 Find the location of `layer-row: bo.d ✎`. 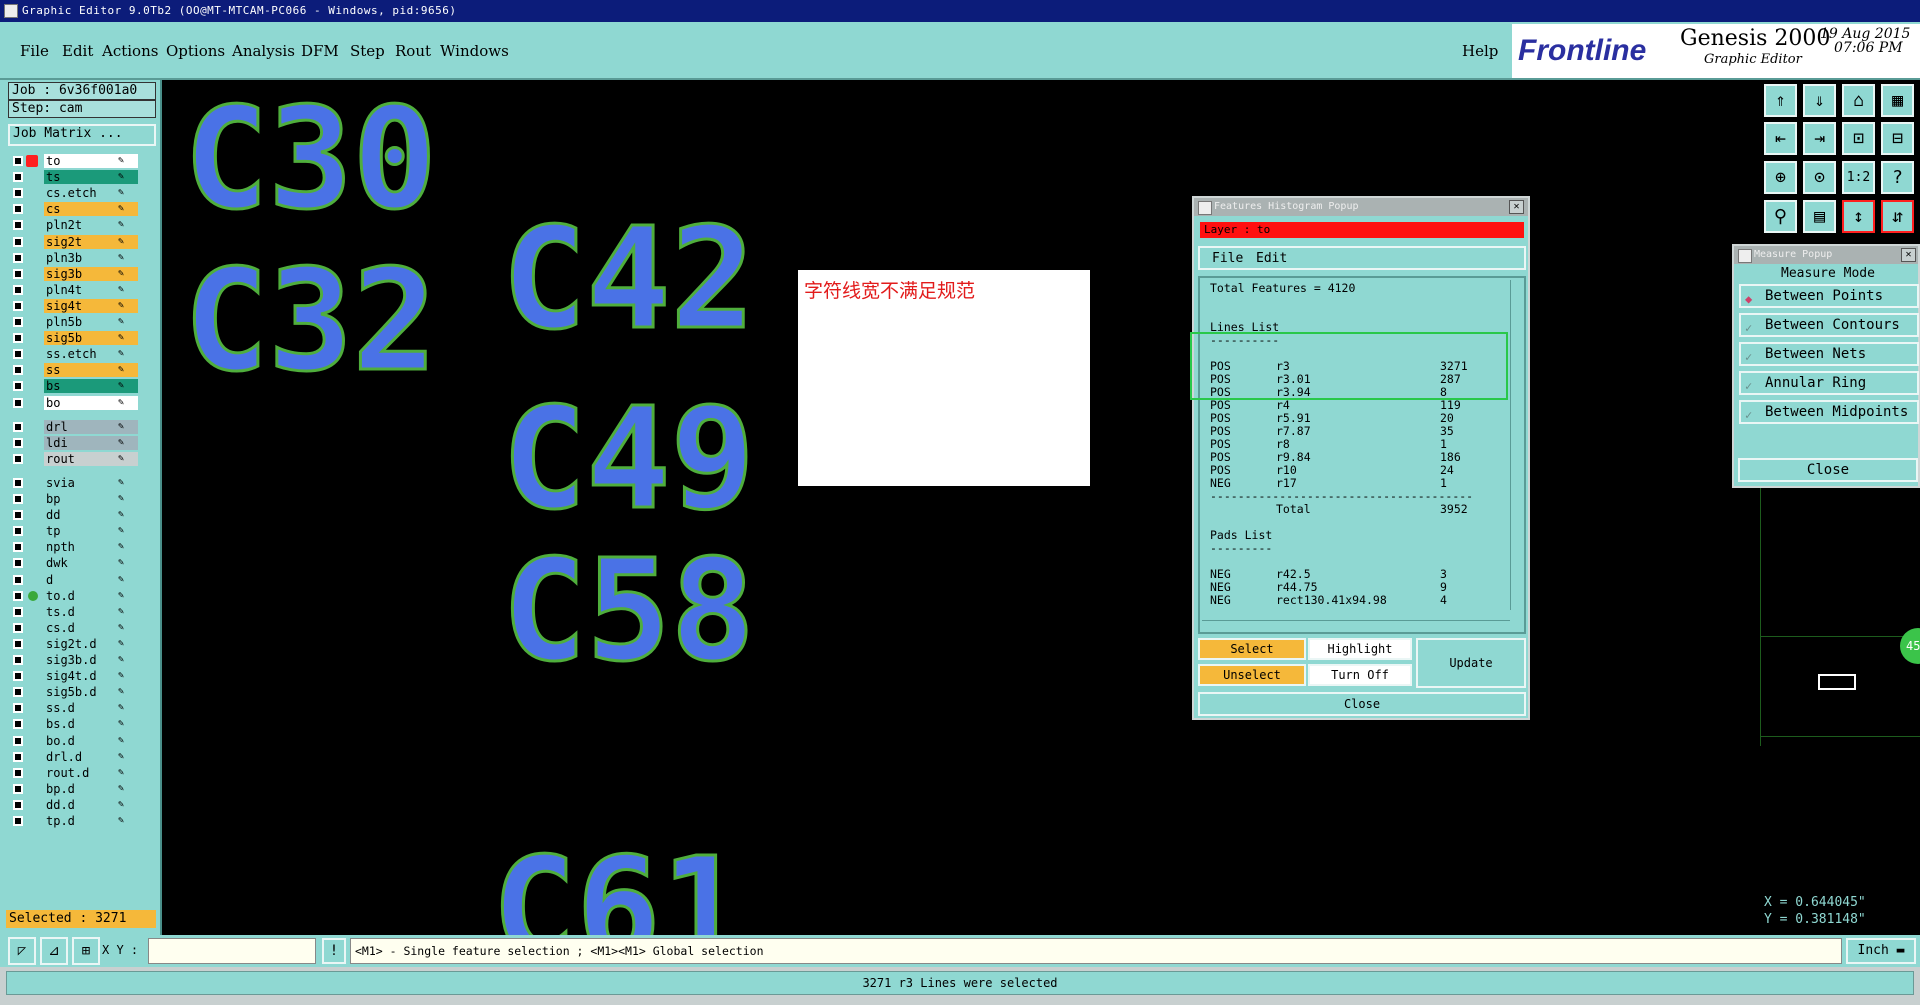

layer-row: bo.d ✎ is located at coordinates (74, 741).